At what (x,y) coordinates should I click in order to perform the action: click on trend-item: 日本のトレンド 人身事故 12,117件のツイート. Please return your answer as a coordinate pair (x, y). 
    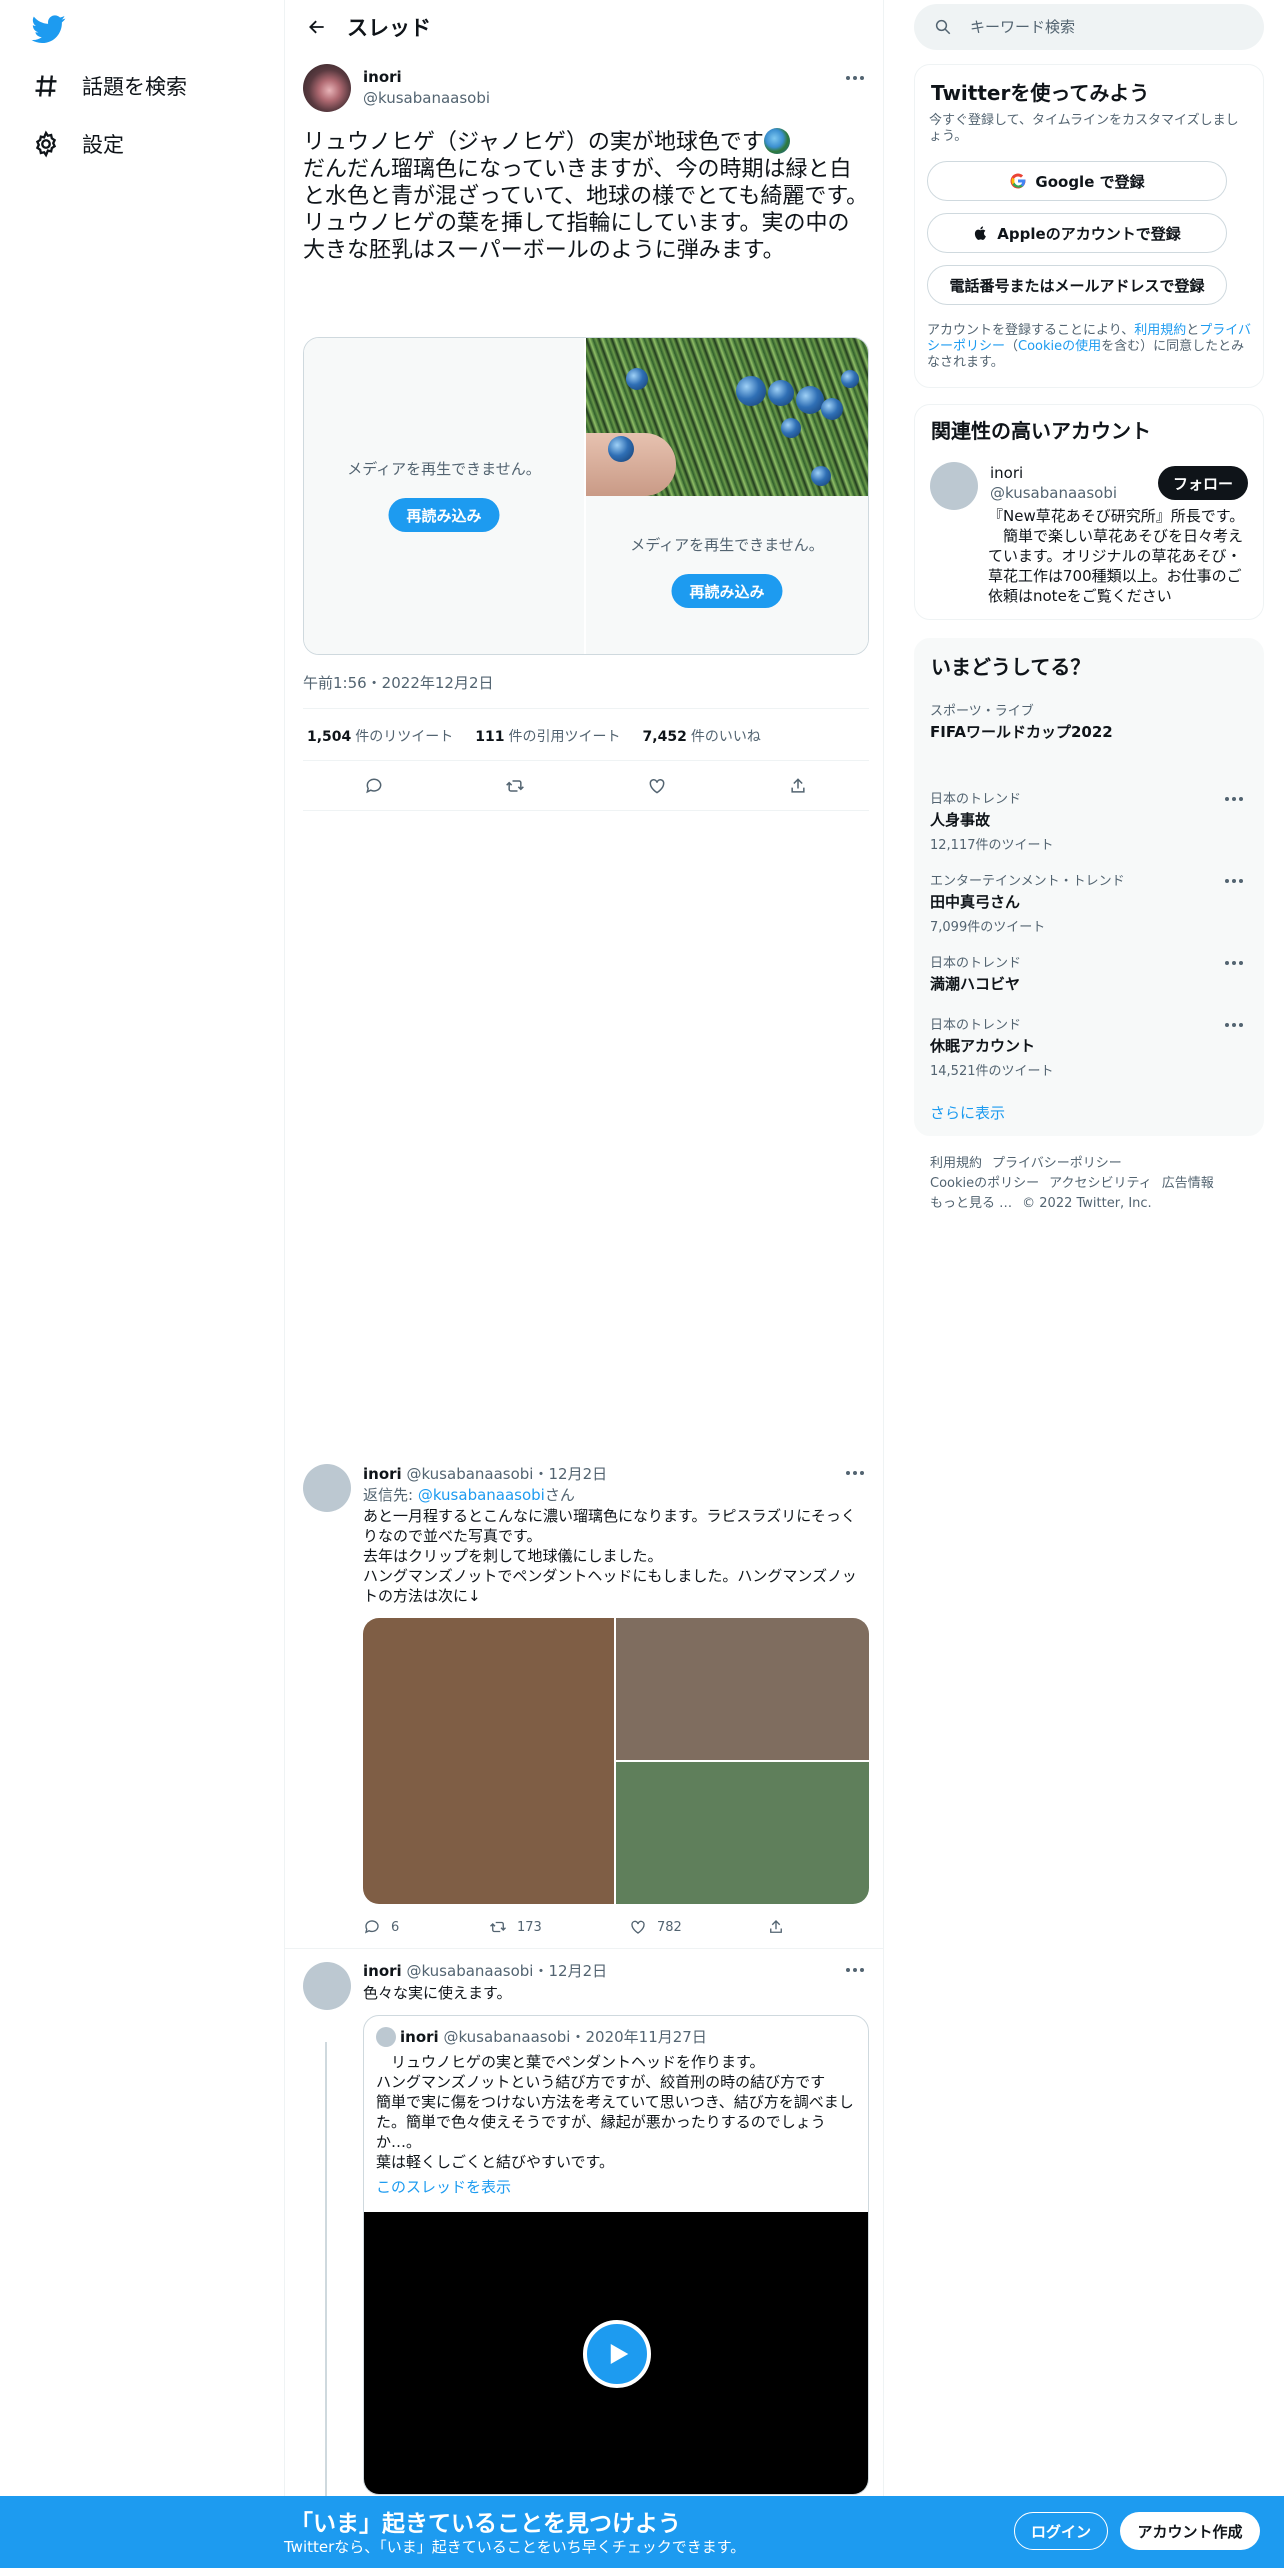
    Looking at the image, I should click on (1089, 820).